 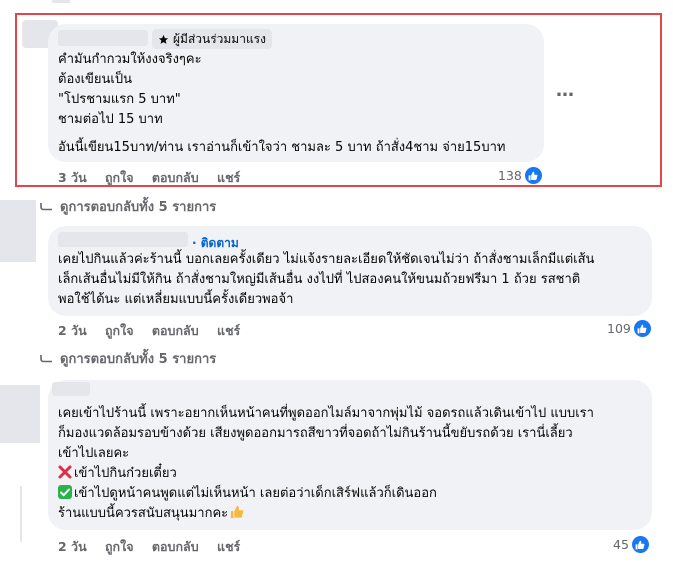 What do you see at coordinates (61, 1) in the screenshot?
I see `top-residual-line` at bounding box center [61, 1].